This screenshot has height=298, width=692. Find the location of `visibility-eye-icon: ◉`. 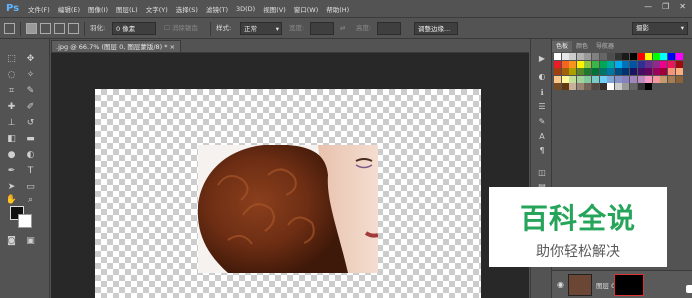

visibility-eye-icon: ◉ is located at coordinates (560, 284).